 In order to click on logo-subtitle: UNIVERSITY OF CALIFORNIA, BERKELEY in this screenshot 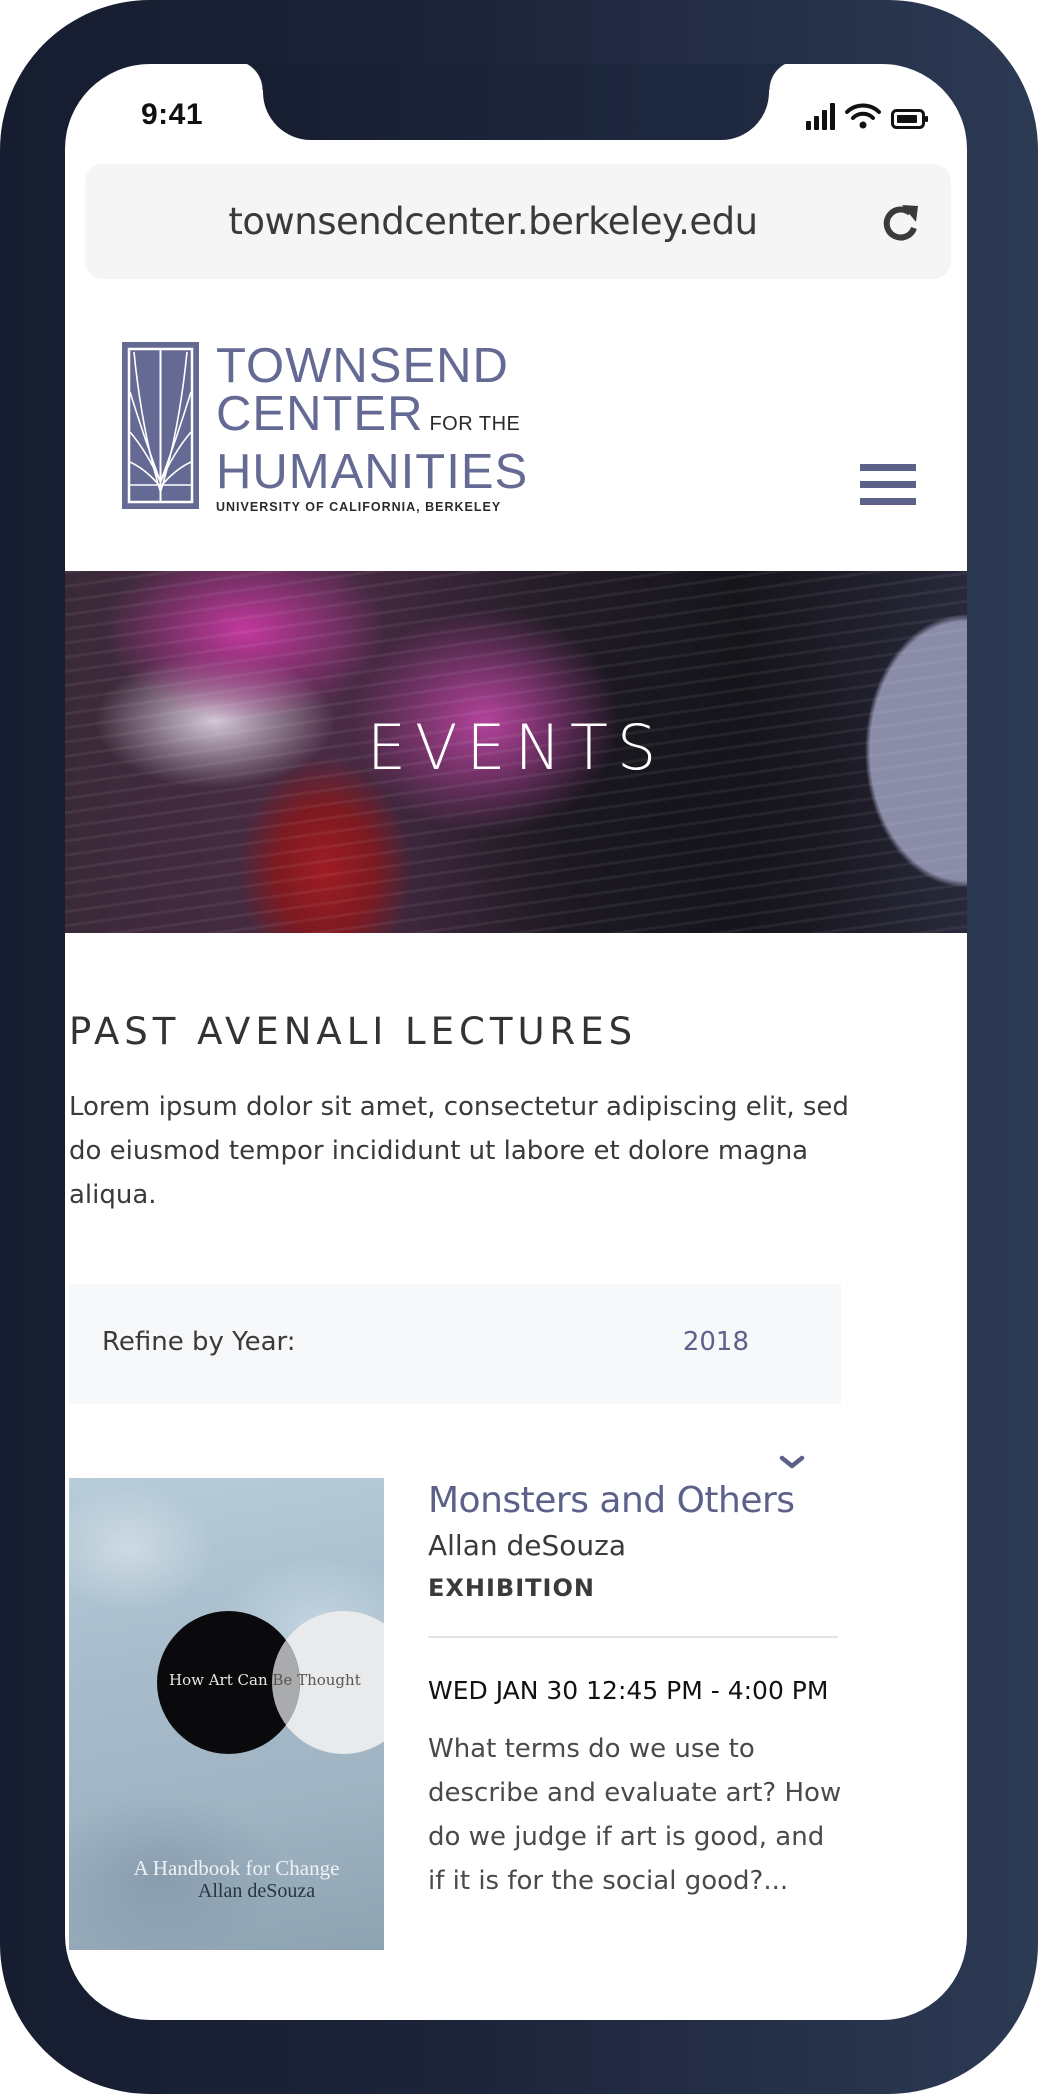, I will do `click(359, 507)`.